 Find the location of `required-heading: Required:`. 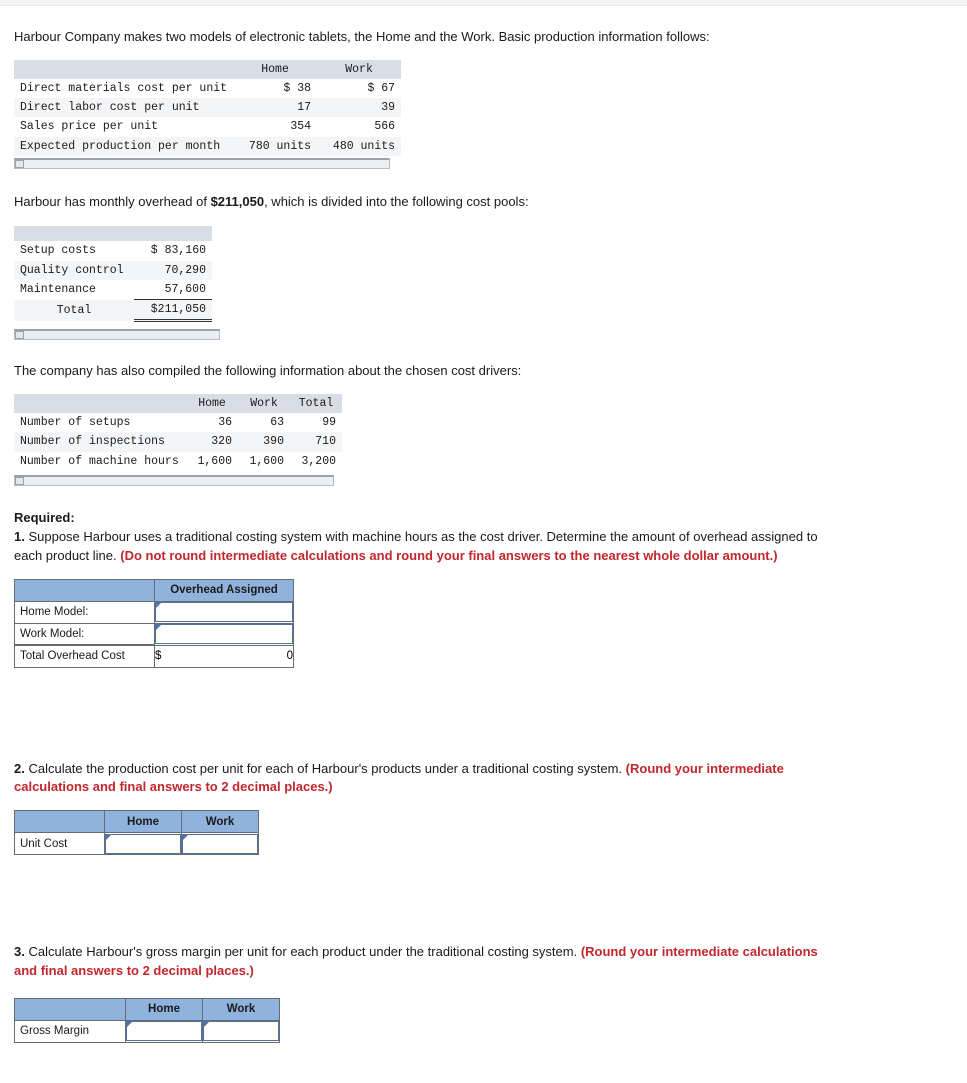

required-heading: Required: is located at coordinates (44, 517).